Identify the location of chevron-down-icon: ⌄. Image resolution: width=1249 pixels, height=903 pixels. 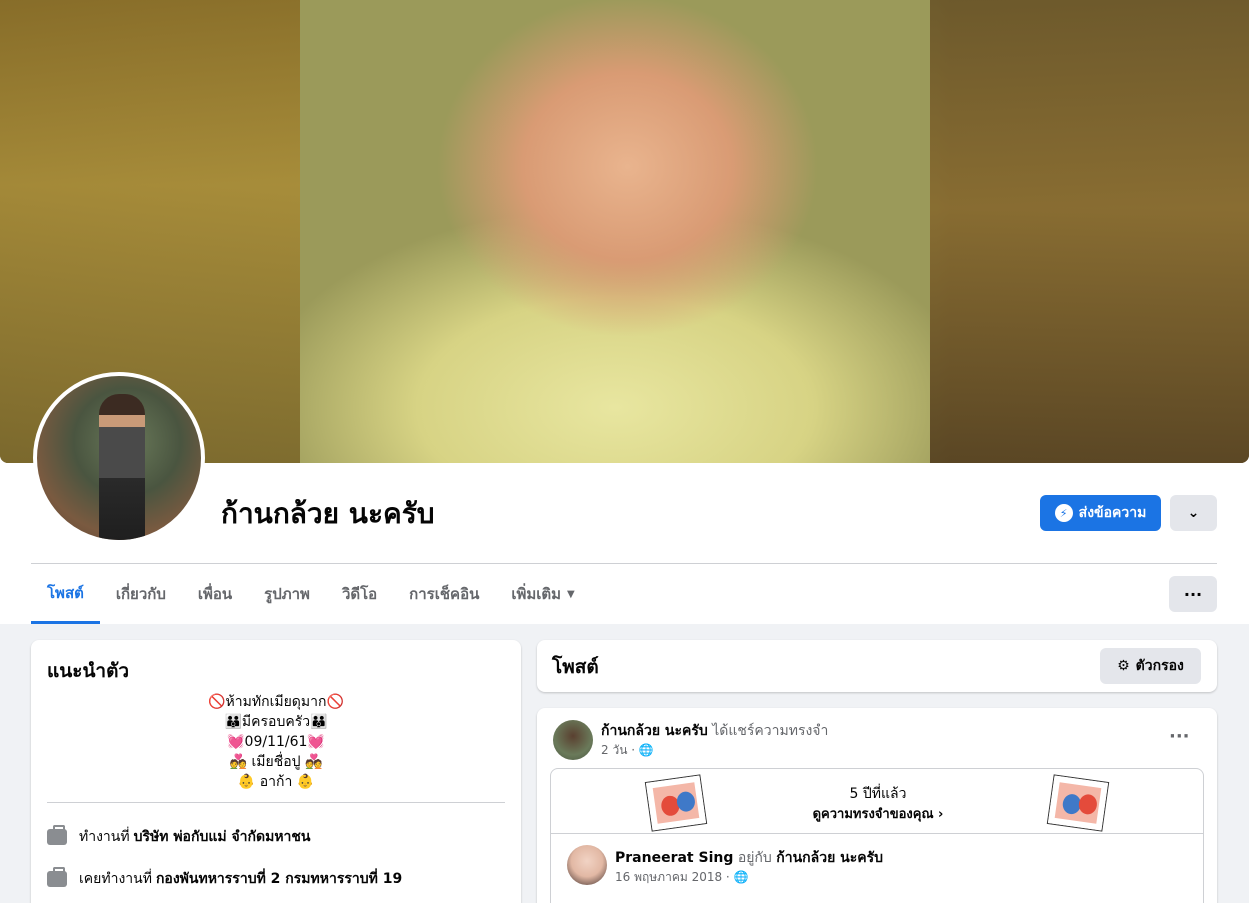
(1193, 513).